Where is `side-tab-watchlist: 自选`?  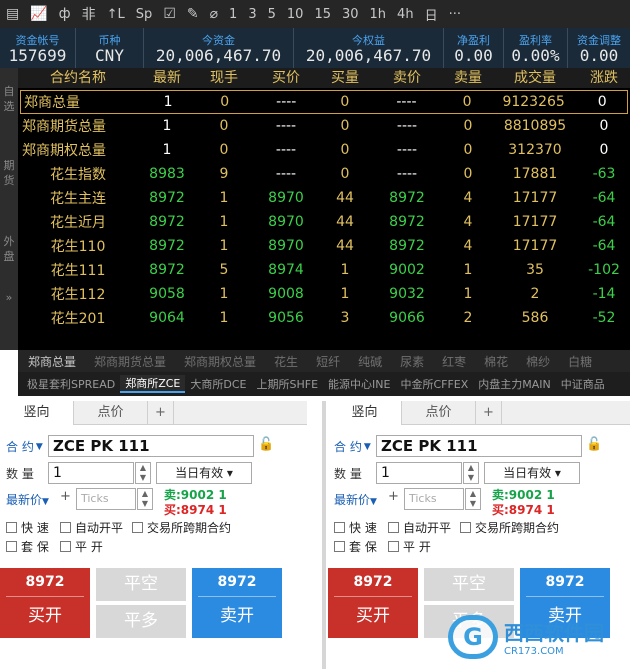
side-tab-watchlist: 自选 is located at coordinates (9, 99).